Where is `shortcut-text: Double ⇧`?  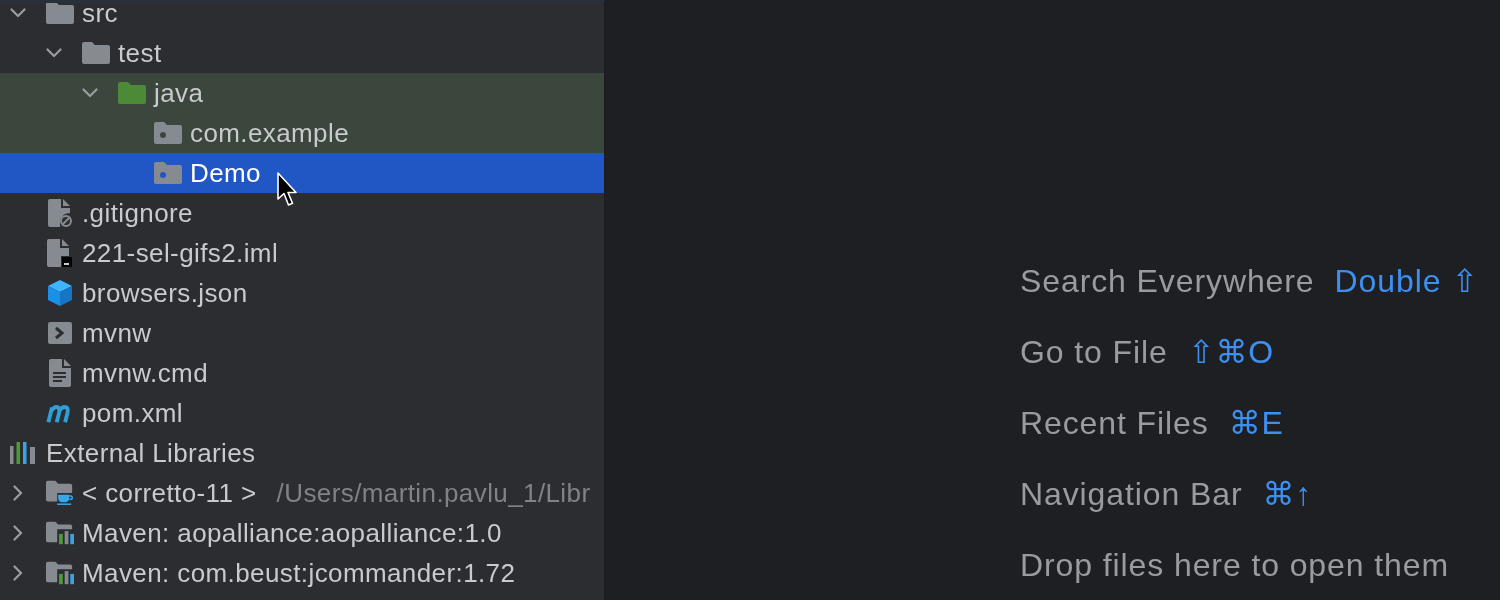
shortcut-text: Double ⇧ is located at coordinates (1406, 281).